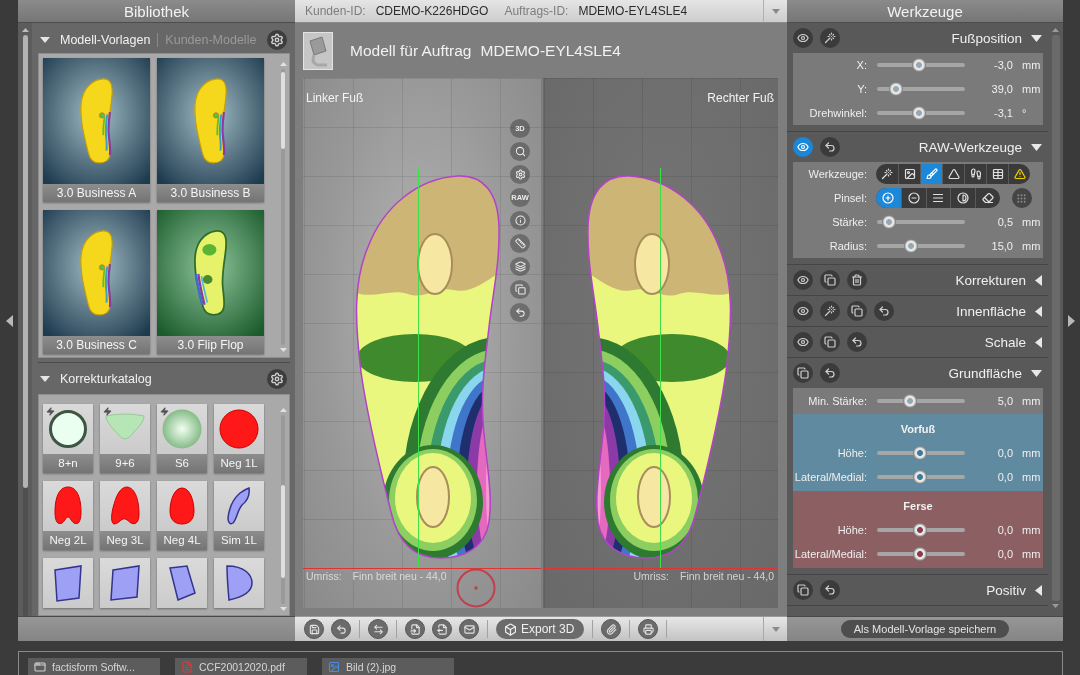 This screenshot has width=1080, height=675. What do you see at coordinates (378, 629) in the screenshot?
I see `swap-button` at bounding box center [378, 629].